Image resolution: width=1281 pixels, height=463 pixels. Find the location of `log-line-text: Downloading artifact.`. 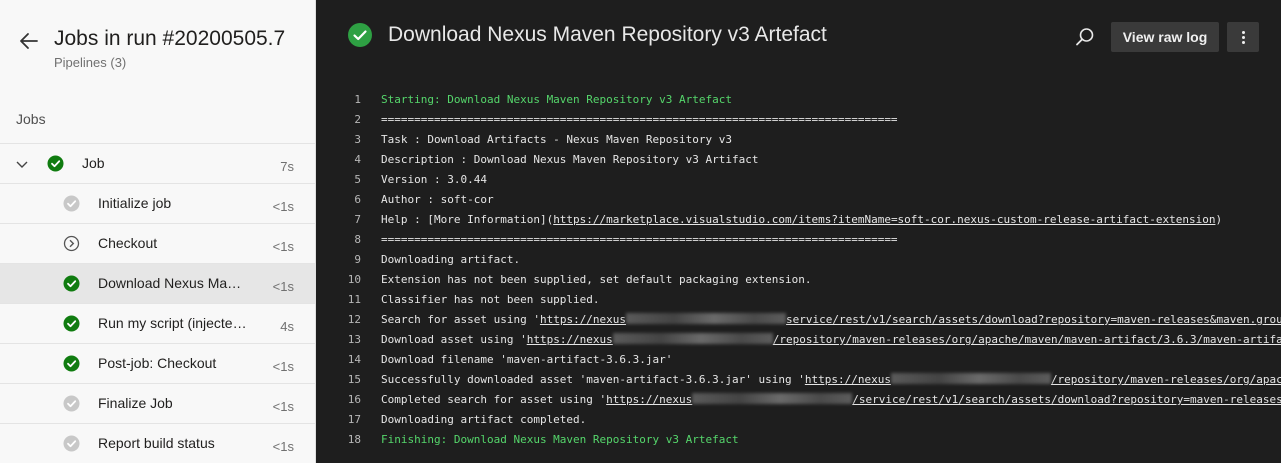

log-line-text: Downloading artifact. is located at coordinates (450, 260).